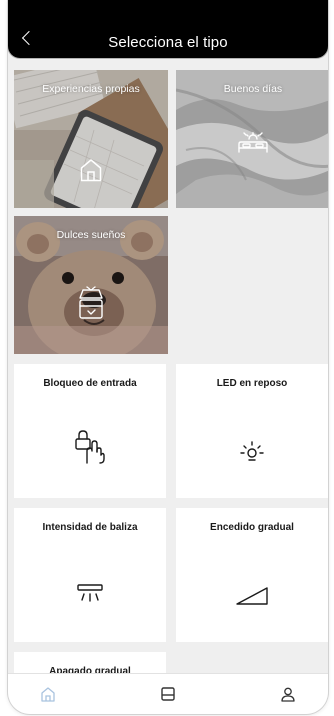 The width and height of the screenshot is (334, 716). What do you see at coordinates (90, 527) in the screenshot?
I see `type-card-label: Intensidad de baliza` at bounding box center [90, 527].